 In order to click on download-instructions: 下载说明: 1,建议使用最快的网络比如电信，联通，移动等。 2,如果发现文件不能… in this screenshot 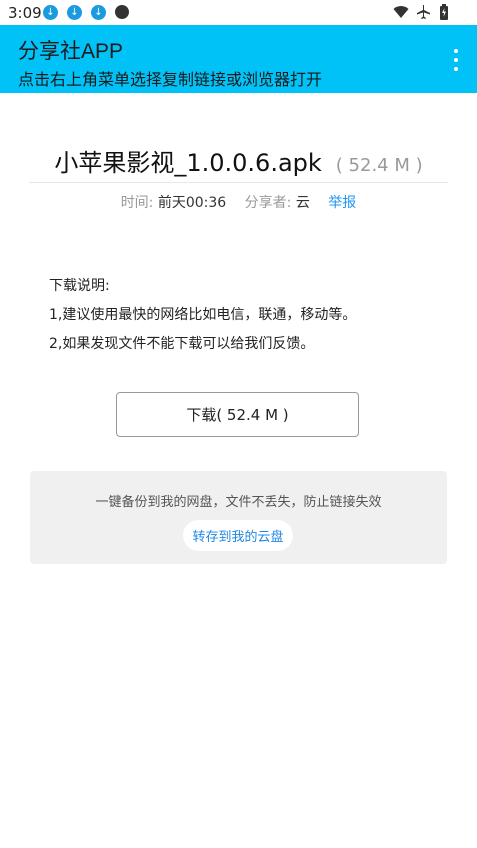, I will do `click(202, 321)`.